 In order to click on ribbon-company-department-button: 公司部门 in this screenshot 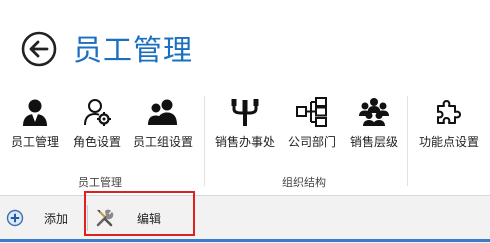, I will do `click(312, 125)`.